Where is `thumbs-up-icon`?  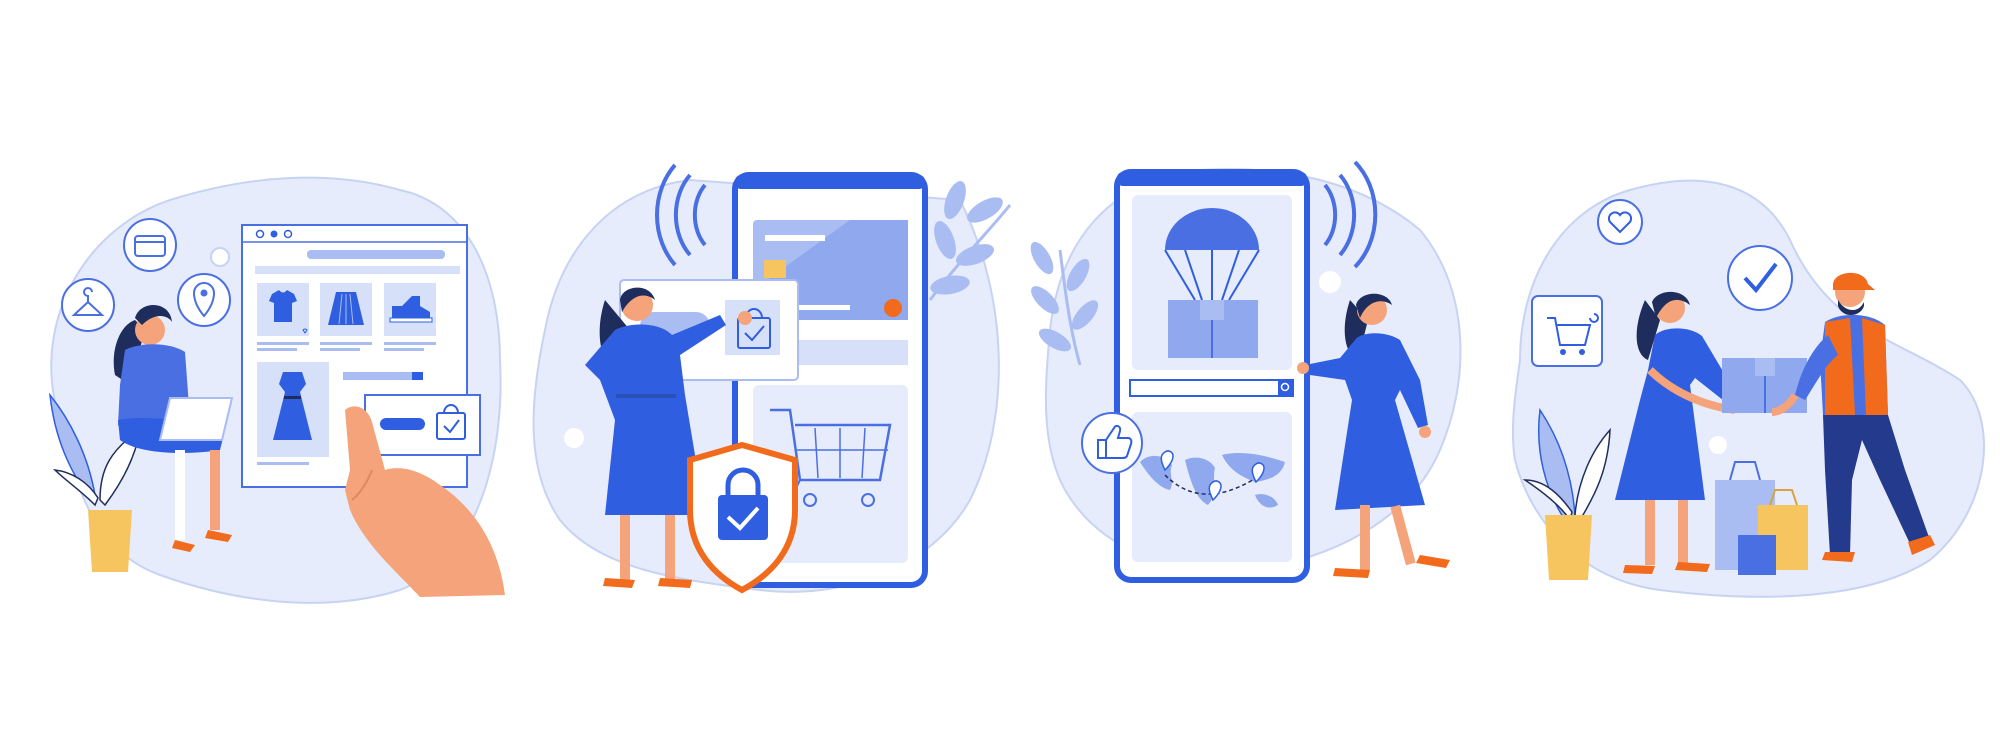
thumbs-up-icon is located at coordinates (1112, 443).